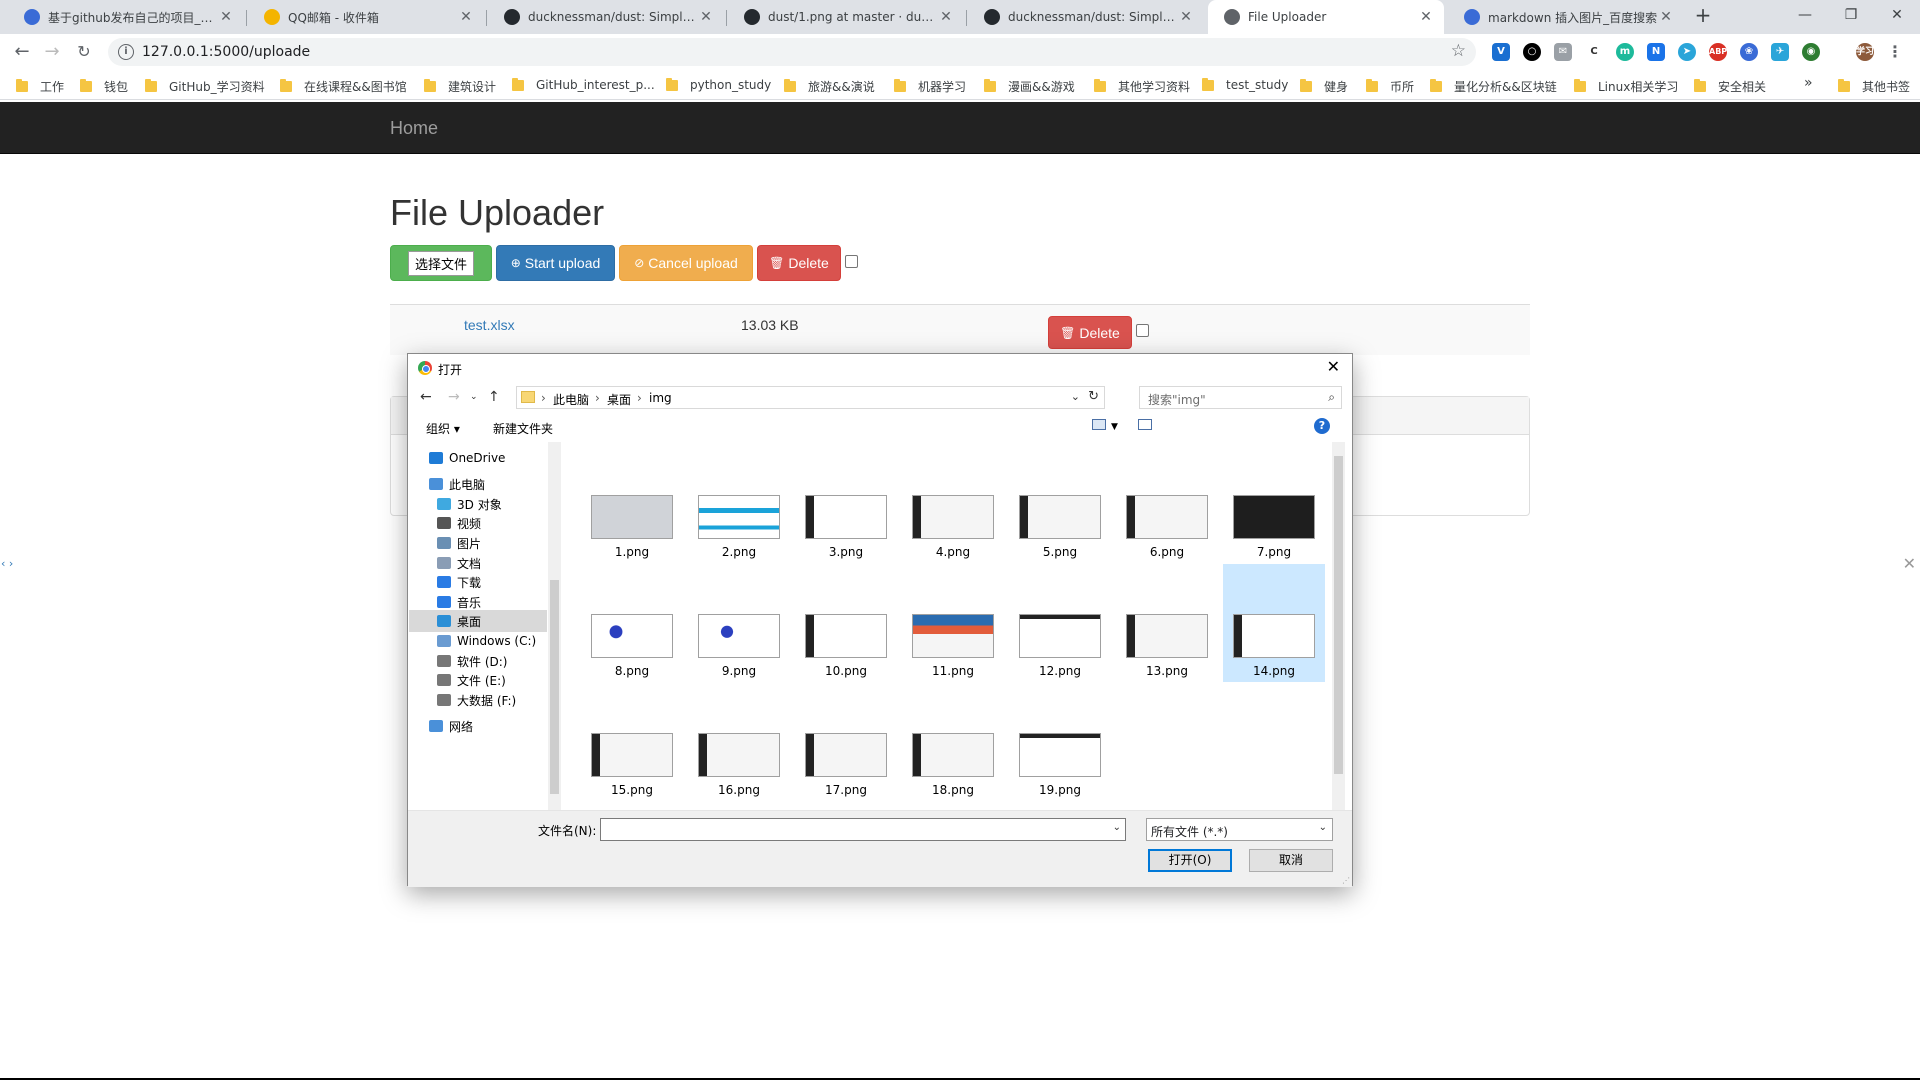 The width and height of the screenshot is (1920, 1080). What do you see at coordinates (930, 86) in the screenshot?
I see `bookmark-folder: 机器学习` at bounding box center [930, 86].